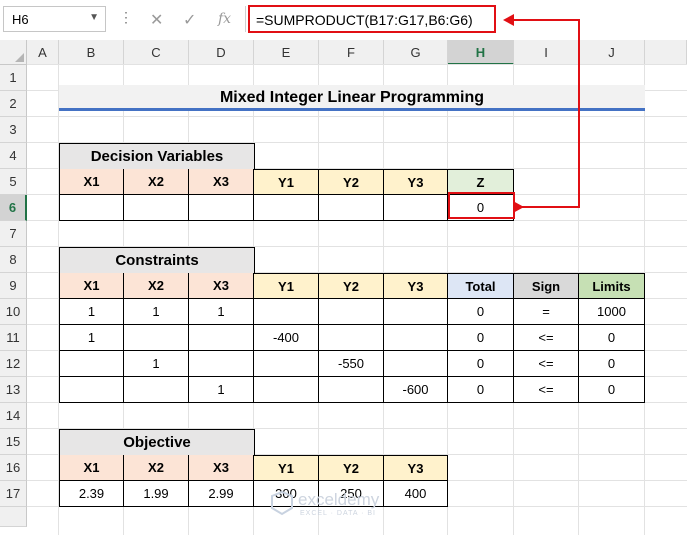  What do you see at coordinates (338, 513) in the screenshot?
I see `watermark-tagline: EXCEL · DATA · BI` at bounding box center [338, 513].